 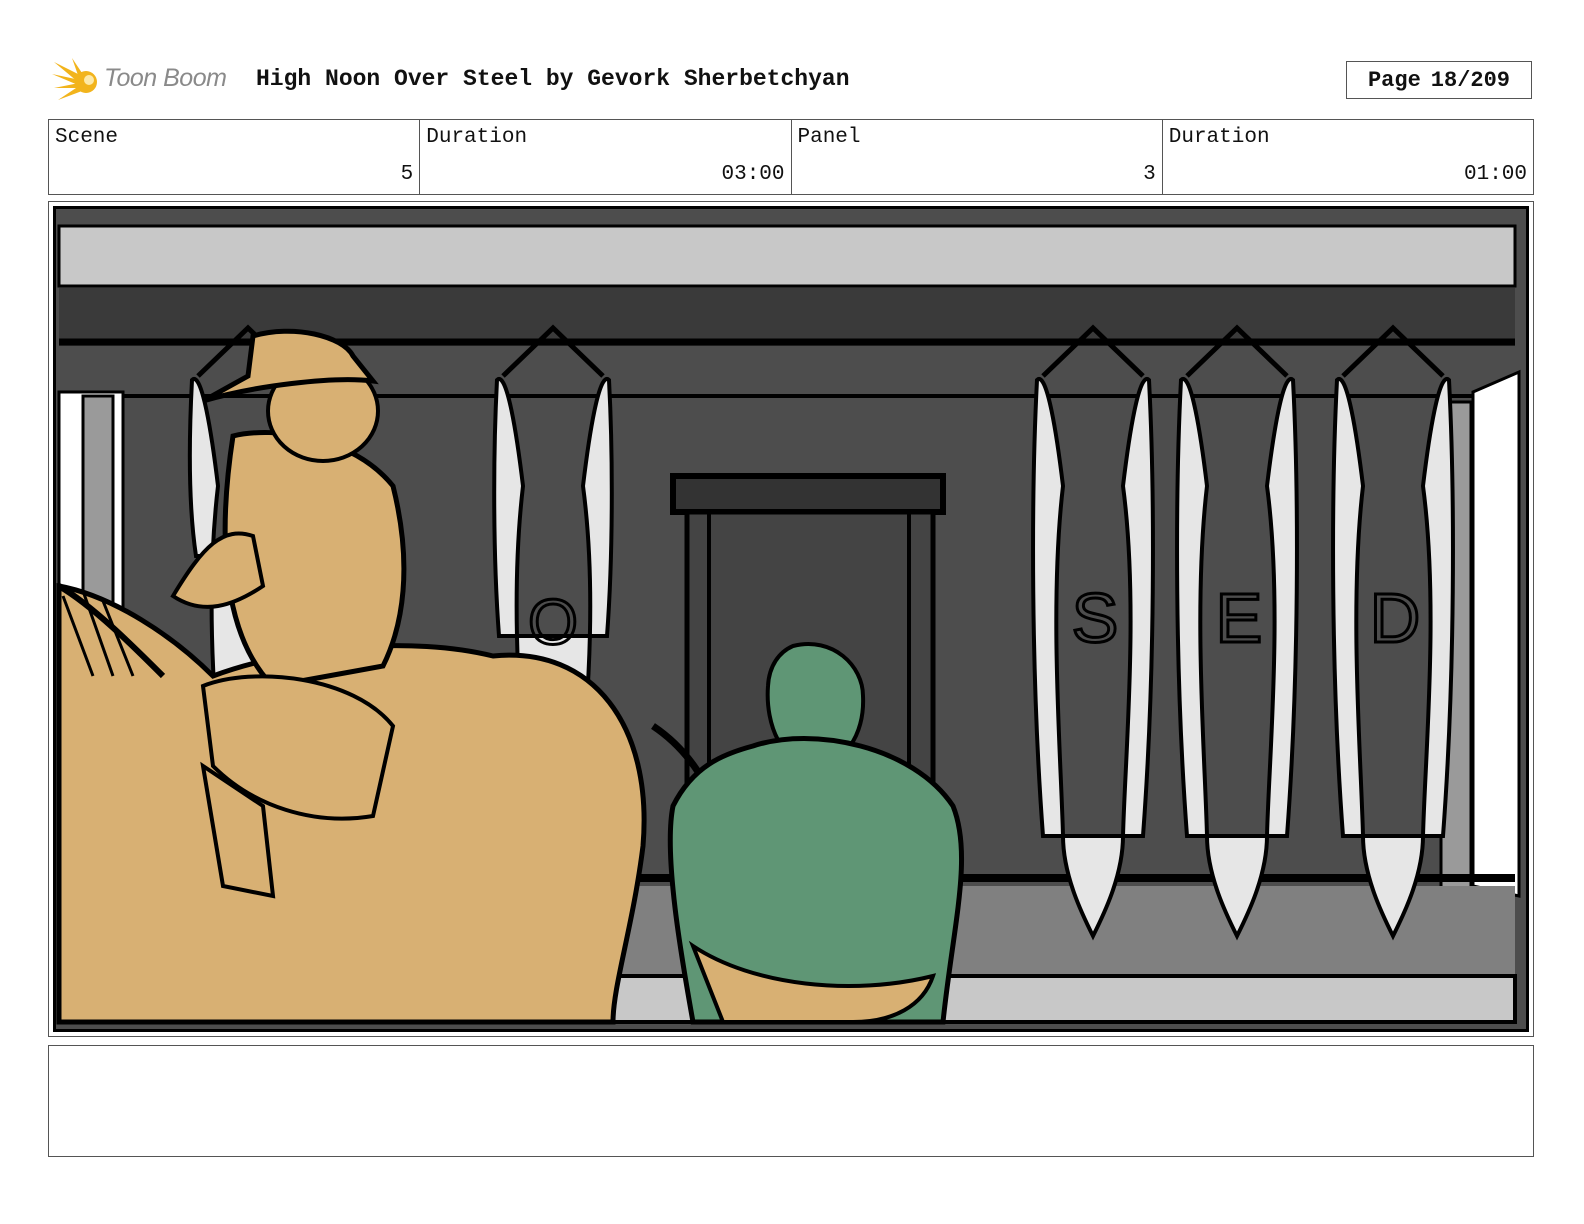 What do you see at coordinates (1395, 618) in the screenshot?
I see `carcass-letter-d: D` at bounding box center [1395, 618].